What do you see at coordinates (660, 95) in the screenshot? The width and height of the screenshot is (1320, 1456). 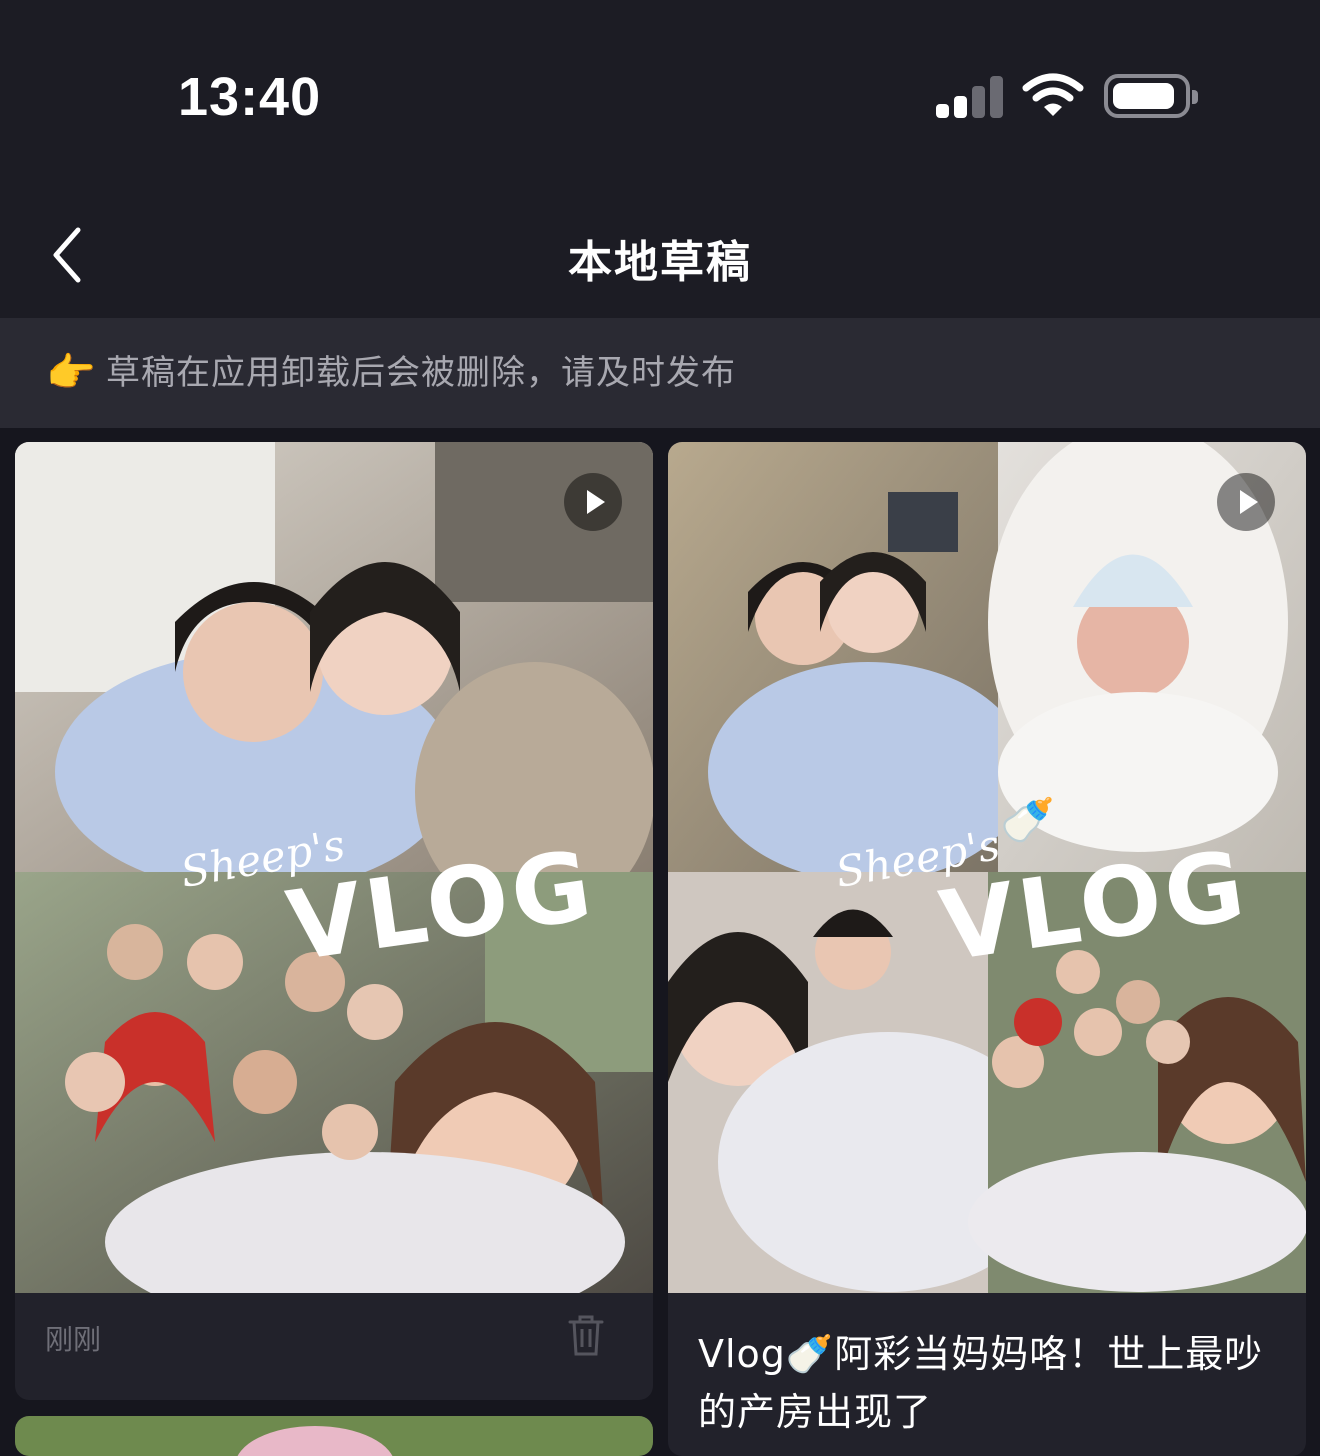 I see `status-bar: 13:40` at bounding box center [660, 95].